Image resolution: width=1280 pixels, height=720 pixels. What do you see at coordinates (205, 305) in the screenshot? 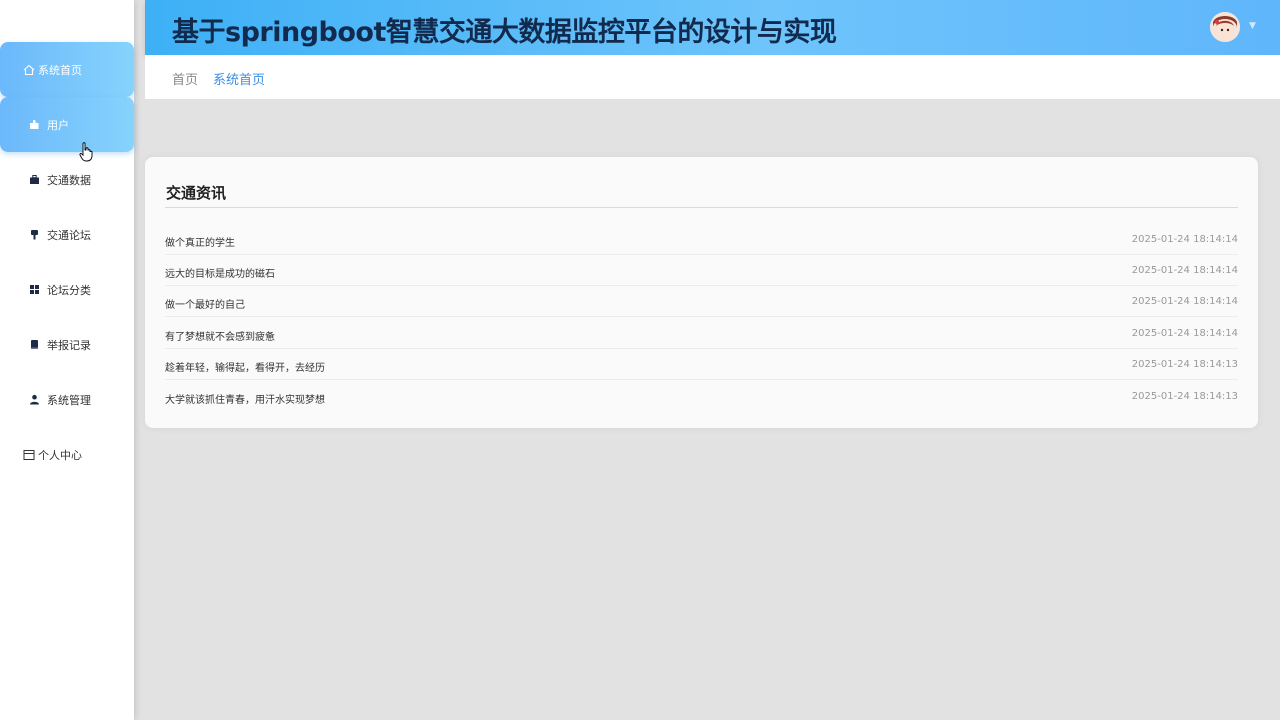
I see `news-title: 做一个最好的自己` at bounding box center [205, 305].